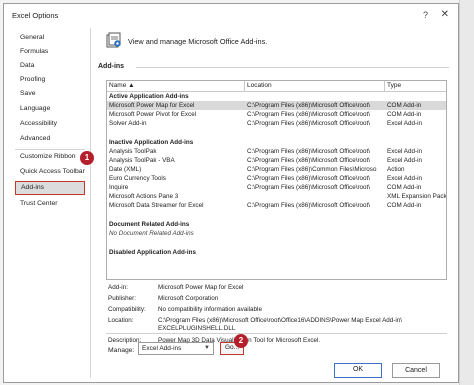 The image size is (474, 385). I want to click on column-header-location: Location, so click(315, 86).